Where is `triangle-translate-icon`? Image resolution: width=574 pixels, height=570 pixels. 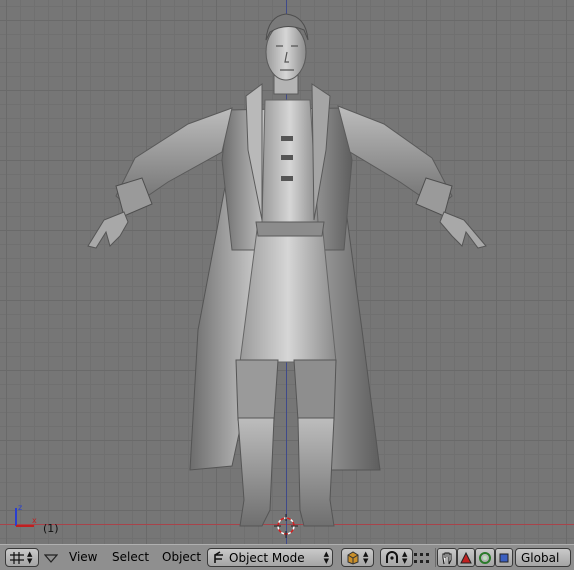 triangle-translate-icon is located at coordinates (466, 557).